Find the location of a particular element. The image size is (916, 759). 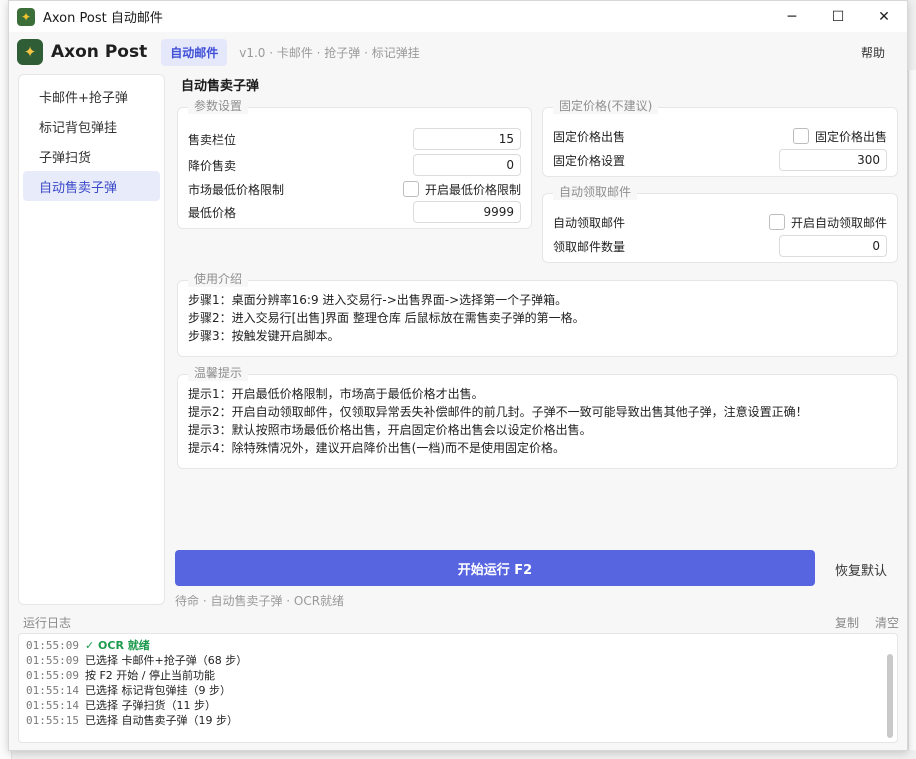

log-entry: 01:55:15 已选择 自动售卖子弹（19 步） is located at coordinates (461, 720).